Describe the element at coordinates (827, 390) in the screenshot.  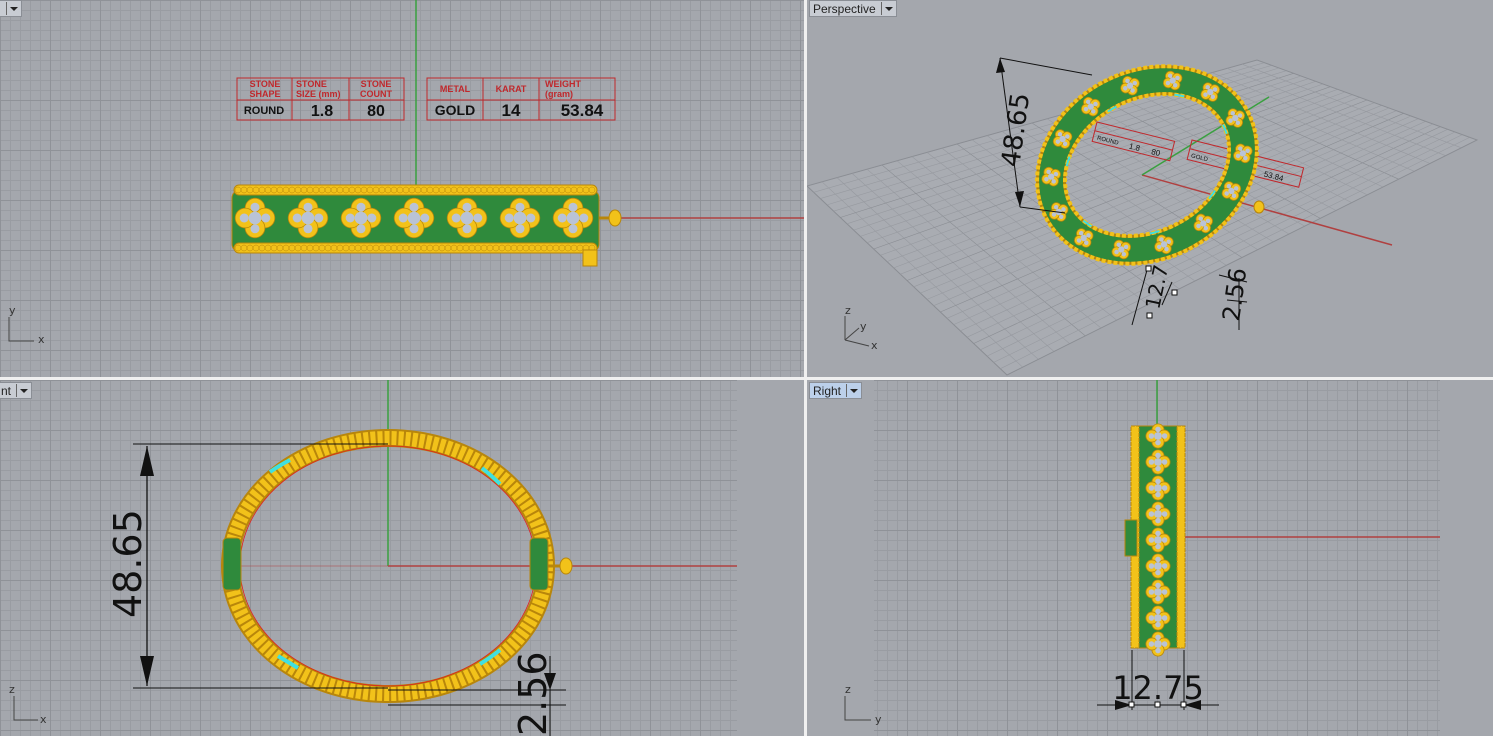
I see `tab-right-label: Right` at that location.